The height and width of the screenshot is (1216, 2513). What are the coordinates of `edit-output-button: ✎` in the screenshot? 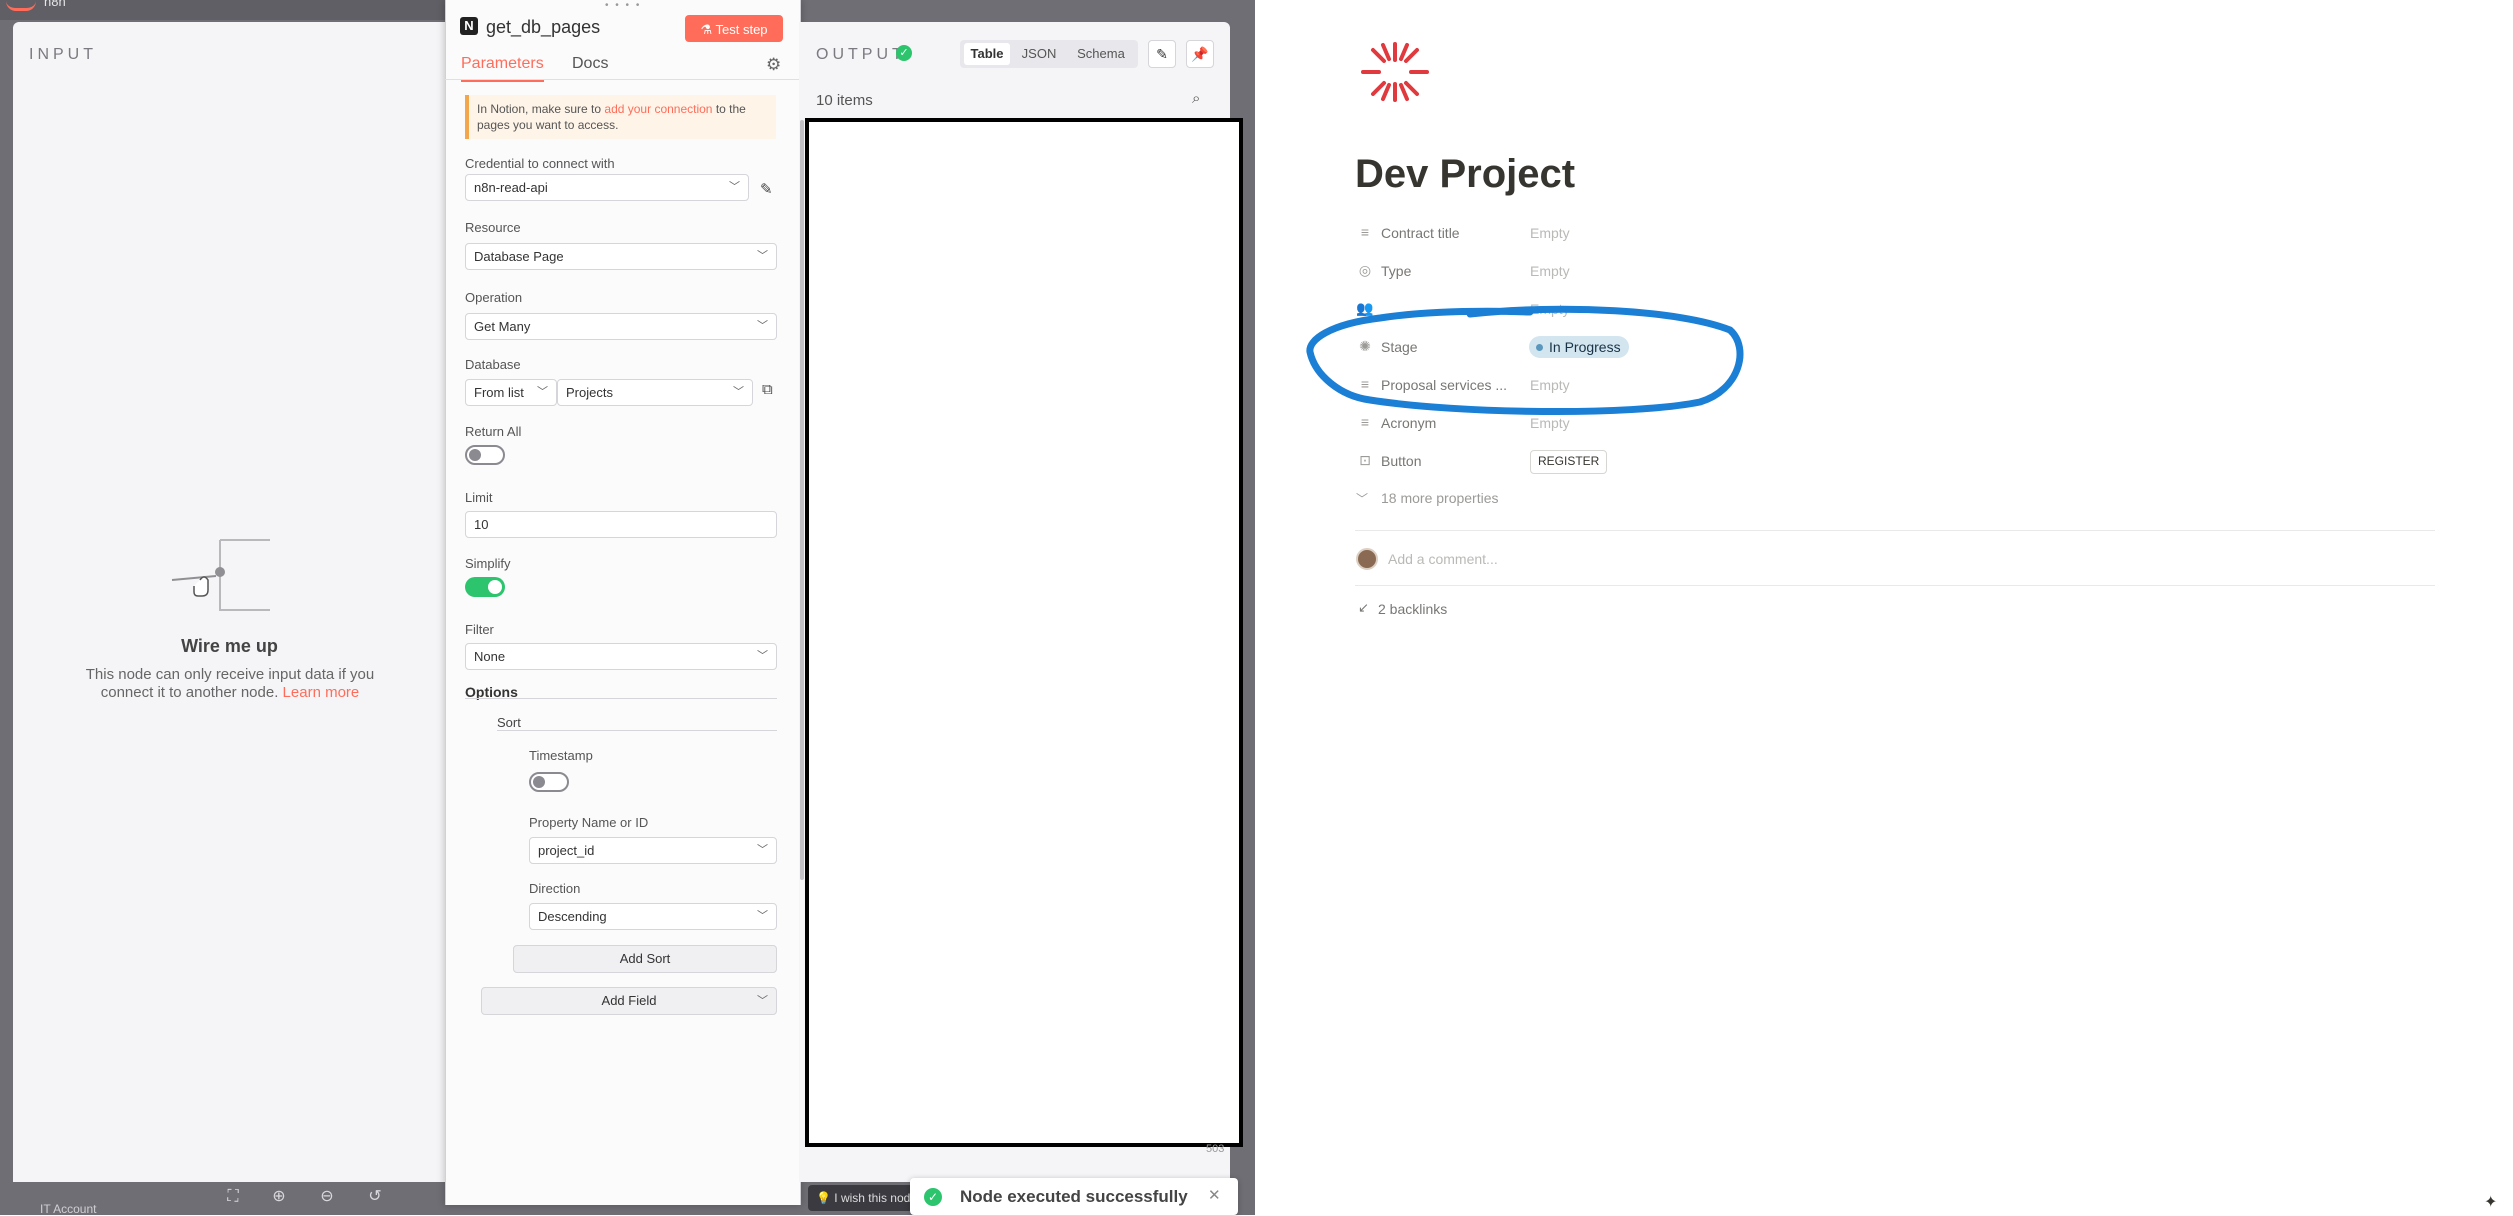 It's located at (1162, 54).